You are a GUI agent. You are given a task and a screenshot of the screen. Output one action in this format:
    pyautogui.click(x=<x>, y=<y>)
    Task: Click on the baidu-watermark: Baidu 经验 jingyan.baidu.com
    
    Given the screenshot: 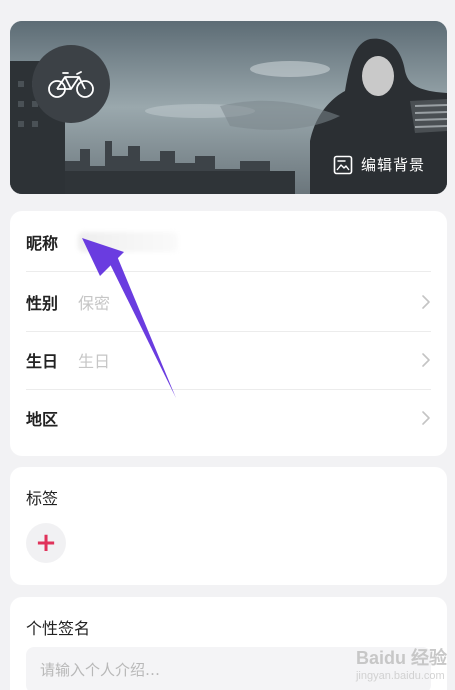 What is the action you would take?
    pyautogui.click(x=401, y=663)
    